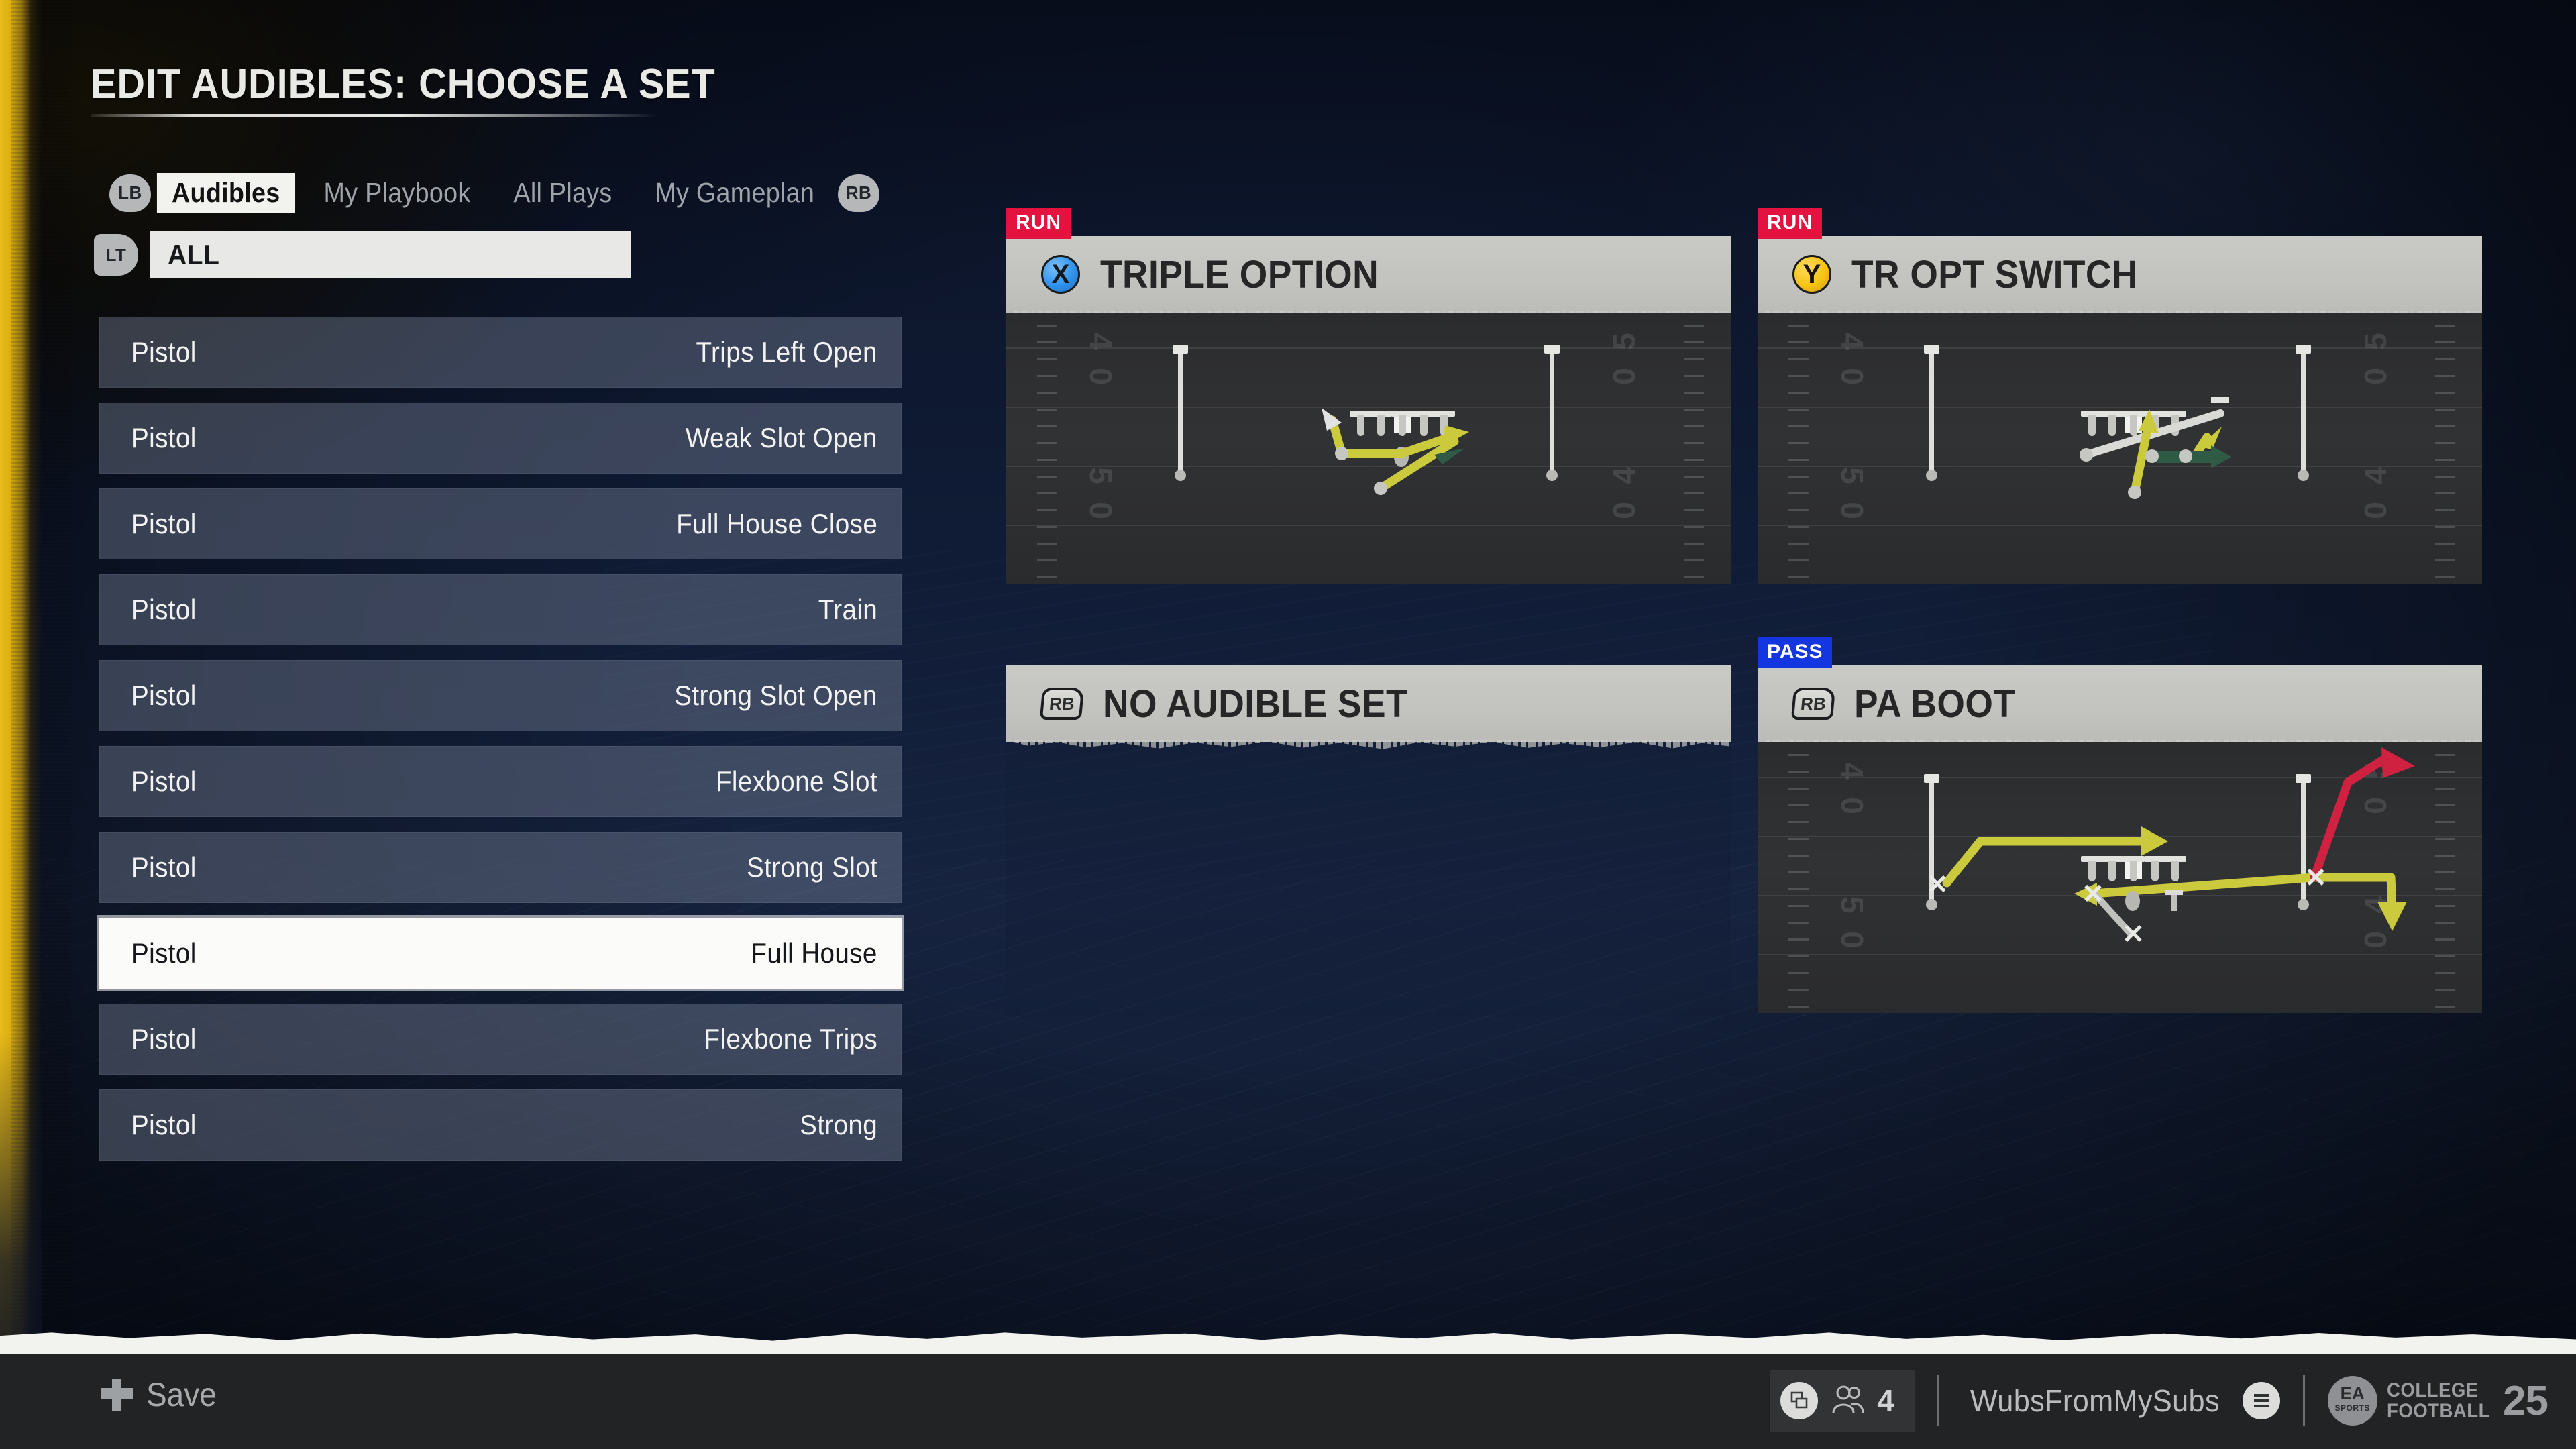 The height and width of the screenshot is (1449, 2576). I want to click on save-button-label: Save, so click(181, 1394).